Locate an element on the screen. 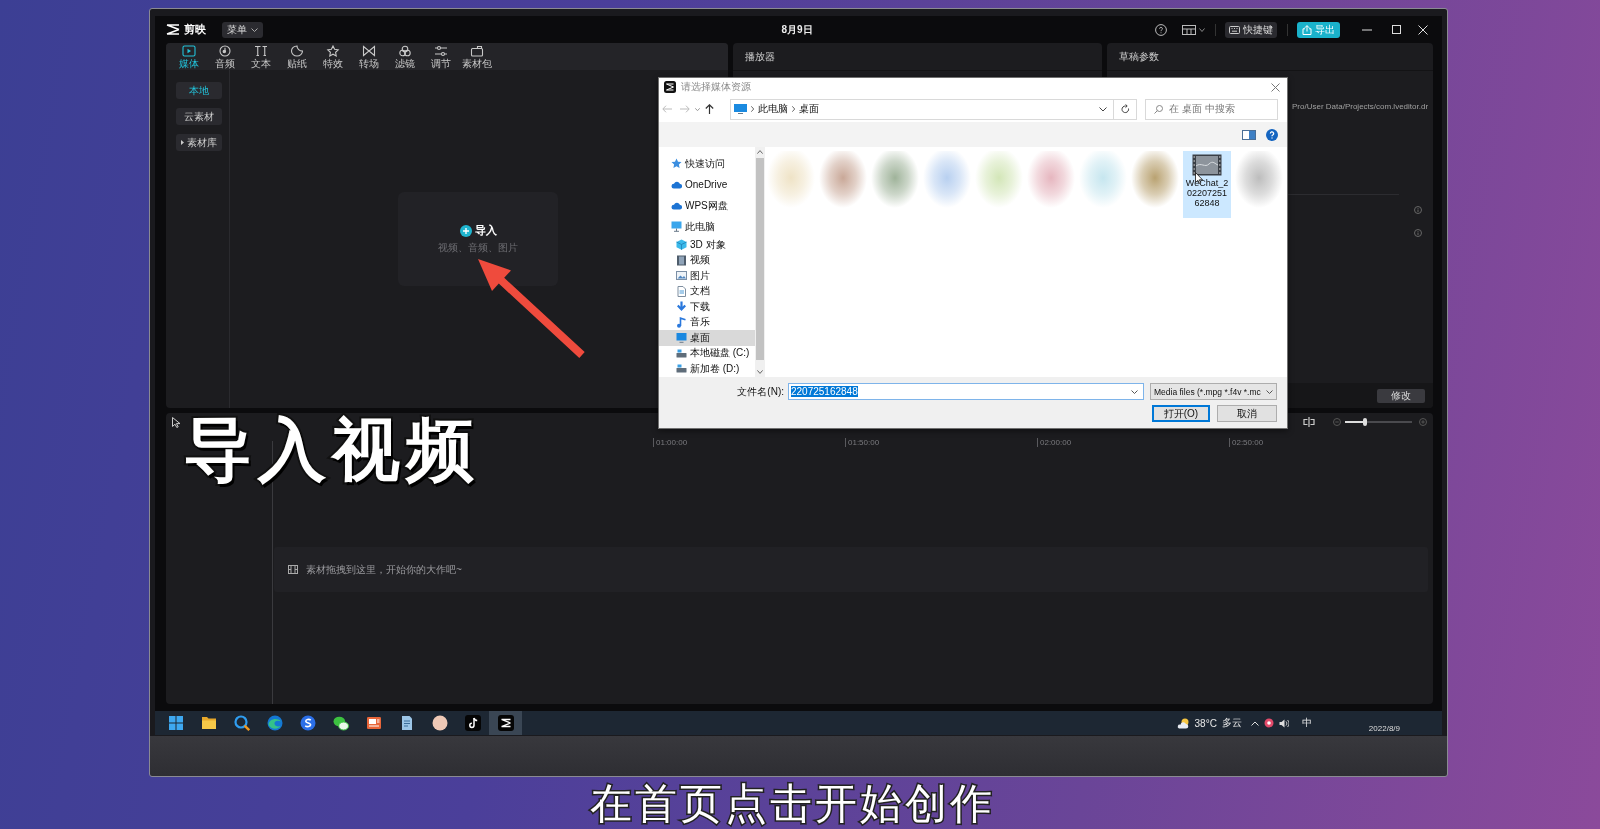 This screenshot has height=829, width=1600. input-method-indicator: 中 is located at coordinates (1306, 723).